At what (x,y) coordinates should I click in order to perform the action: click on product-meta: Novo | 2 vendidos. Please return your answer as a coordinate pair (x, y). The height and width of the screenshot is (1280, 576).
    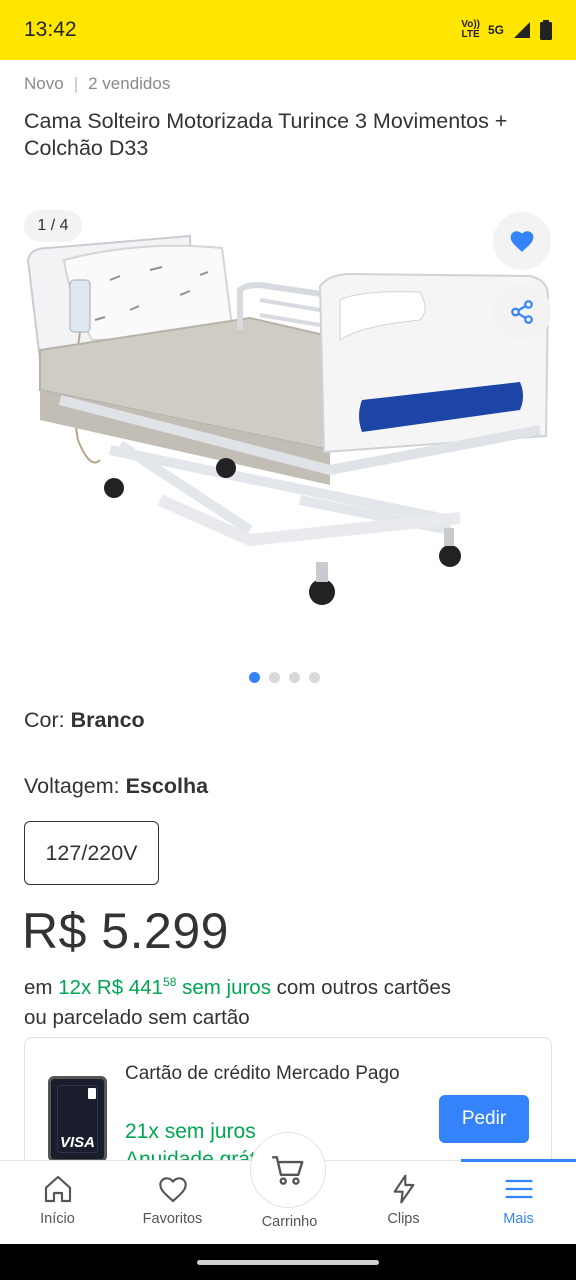
    Looking at the image, I should click on (97, 84).